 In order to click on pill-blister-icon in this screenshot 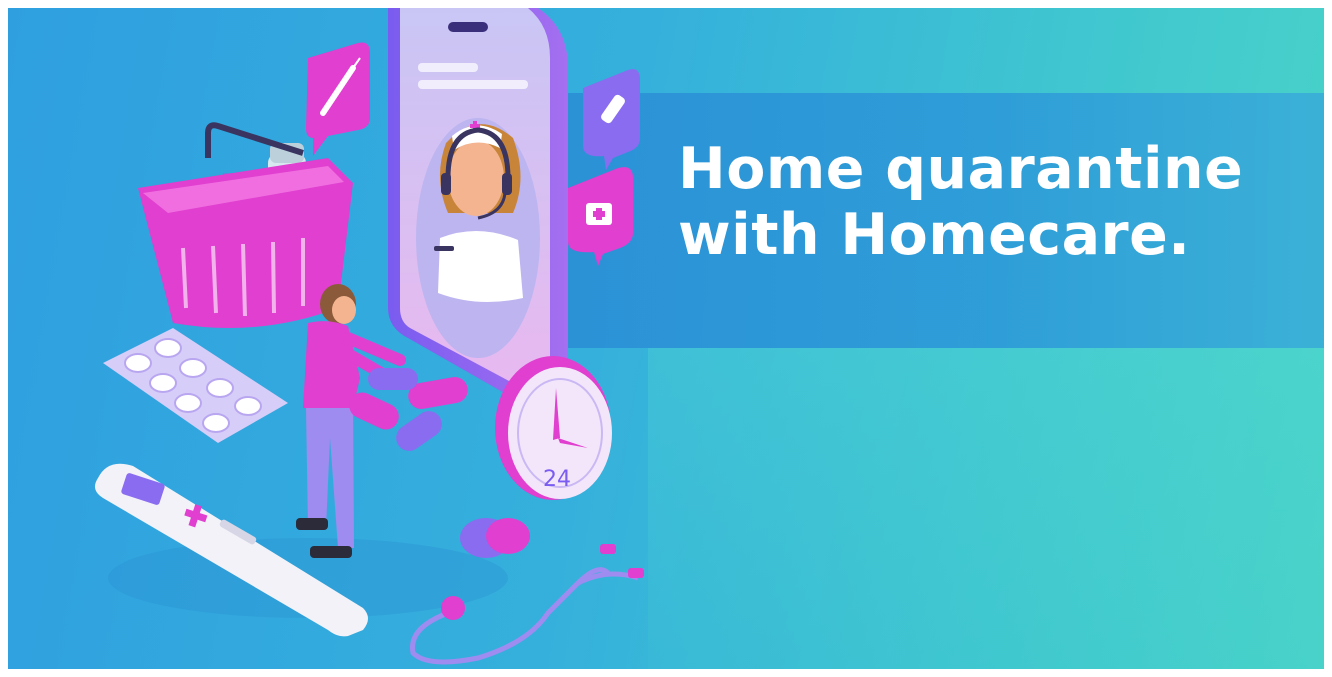, I will do `click(195, 385)`.